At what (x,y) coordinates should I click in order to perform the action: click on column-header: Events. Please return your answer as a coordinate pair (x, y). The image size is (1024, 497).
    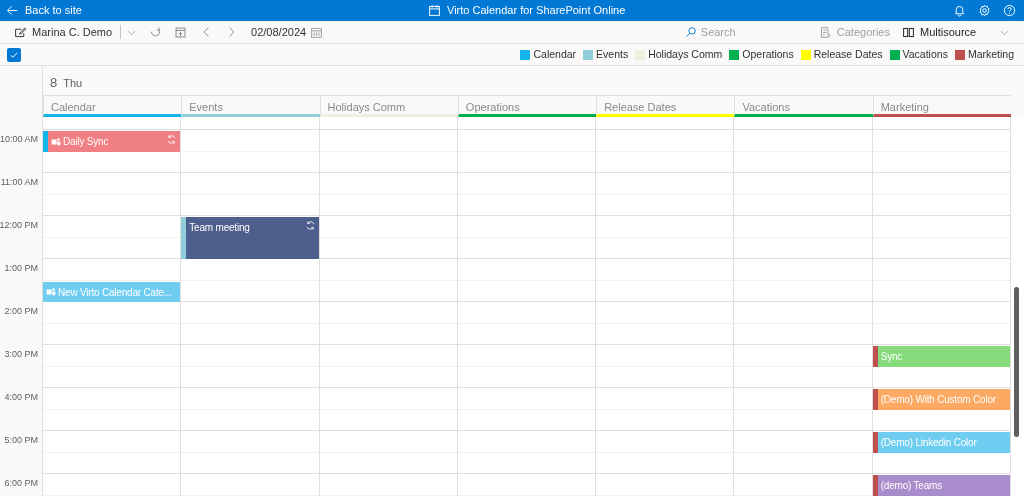
    Looking at the image, I should click on (250, 106).